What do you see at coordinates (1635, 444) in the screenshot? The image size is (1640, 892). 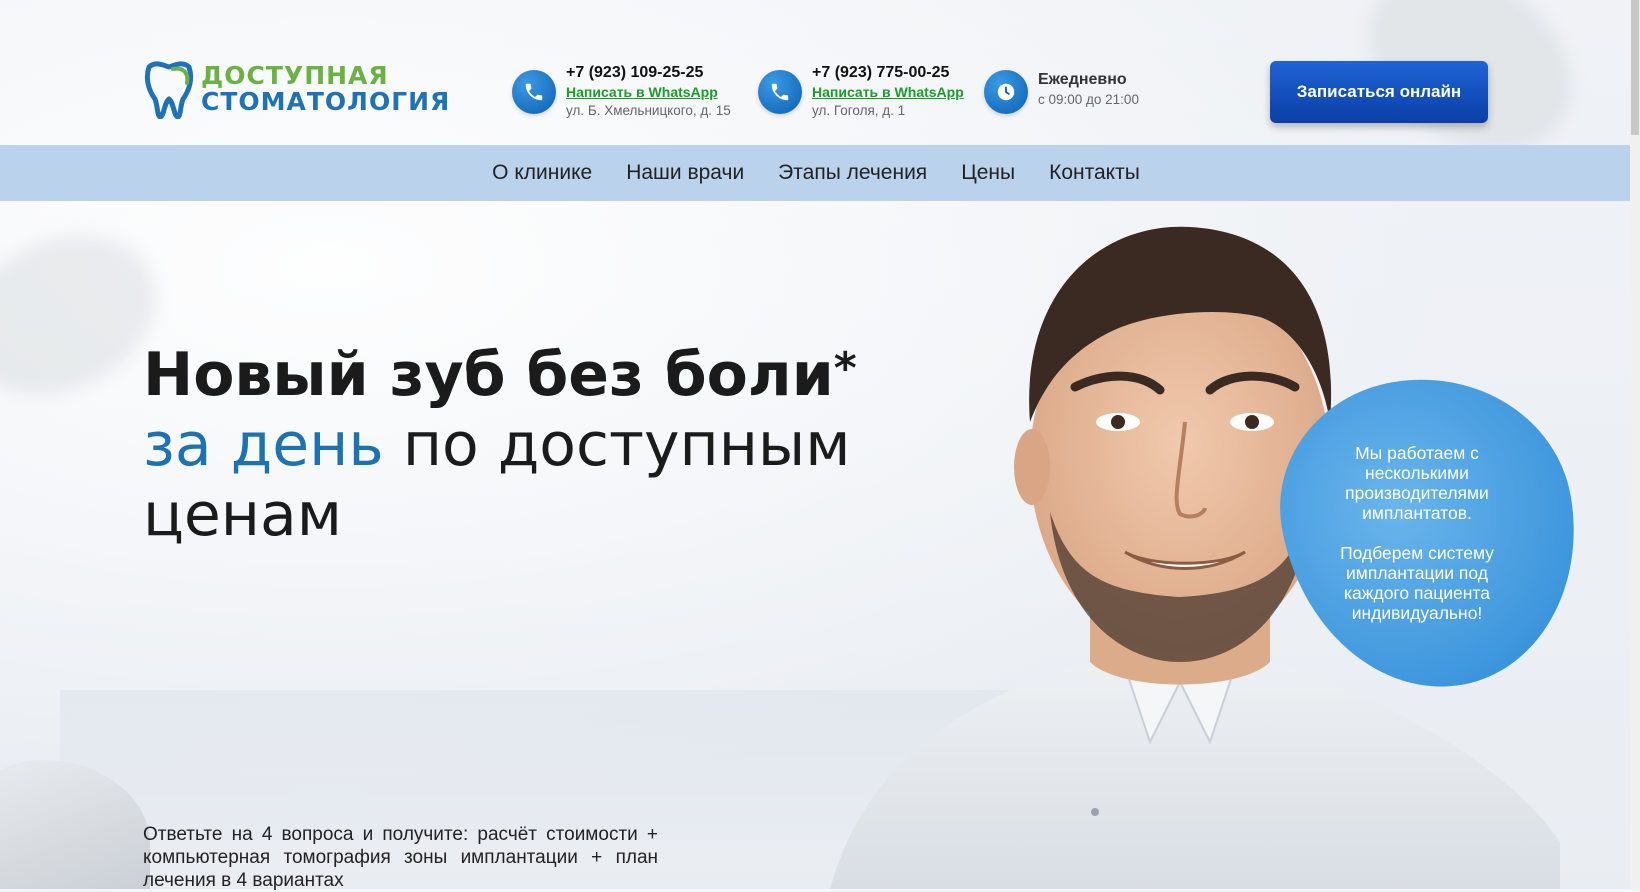 I see `scrollbar` at bounding box center [1635, 444].